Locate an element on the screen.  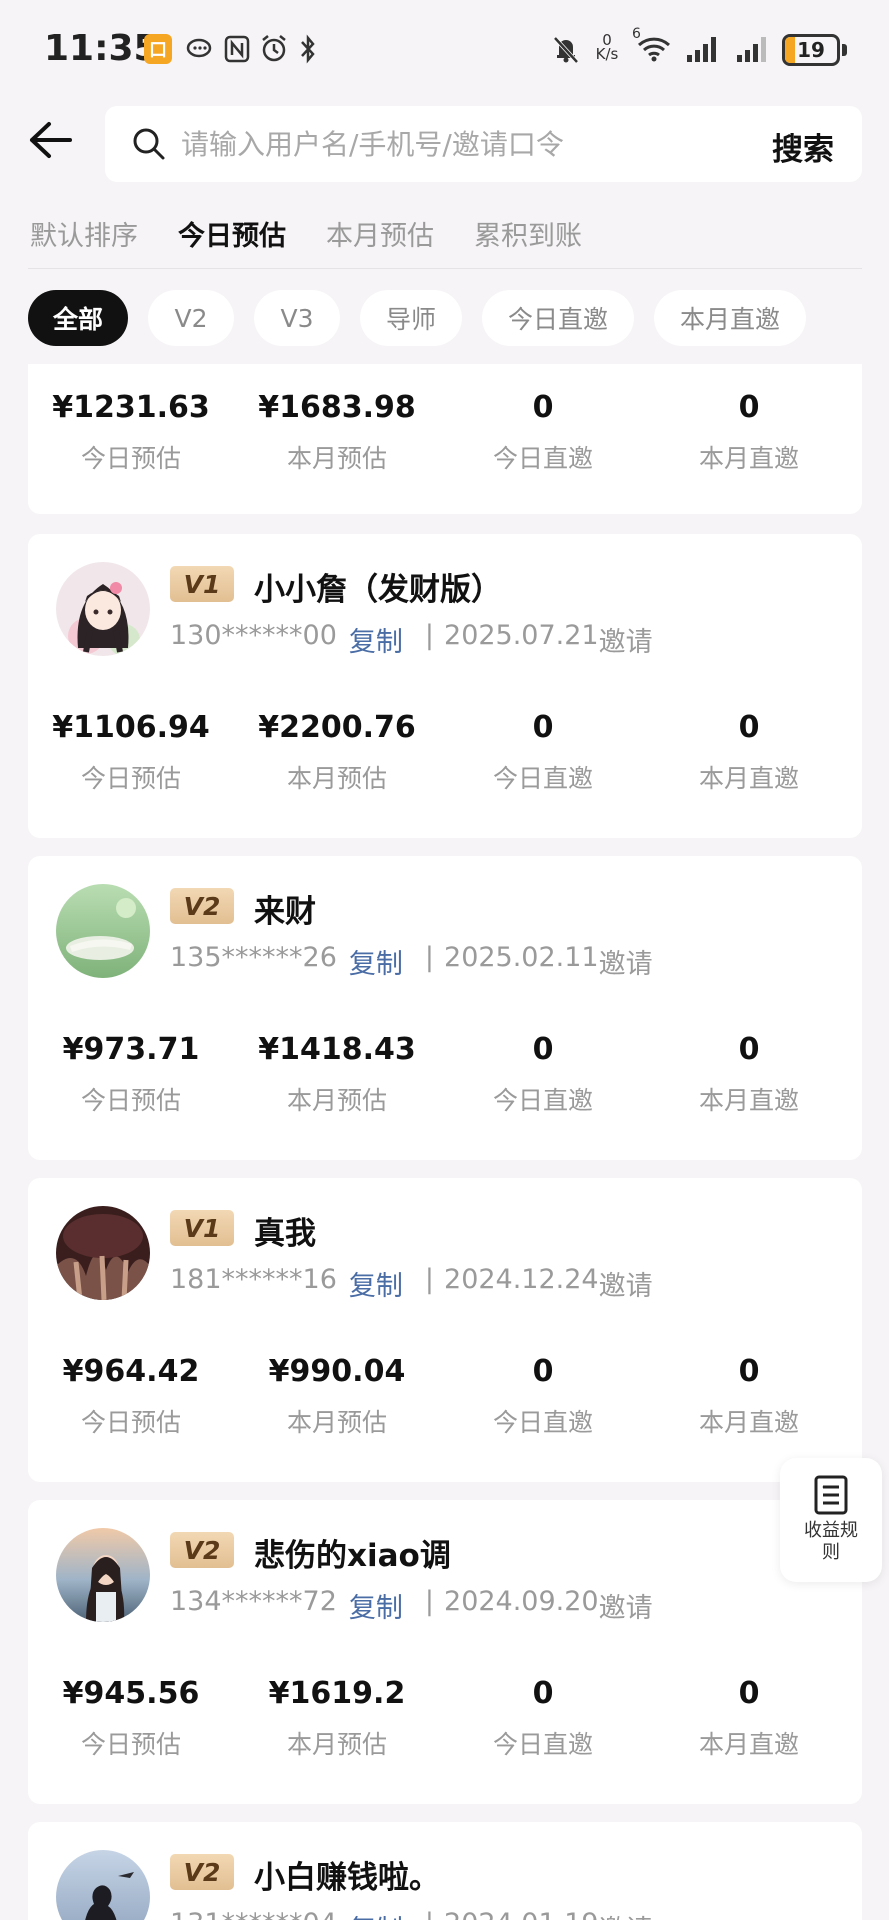
stat-today-estimate: ¥1231.63 今日预估 is located at coordinates (131, 432).